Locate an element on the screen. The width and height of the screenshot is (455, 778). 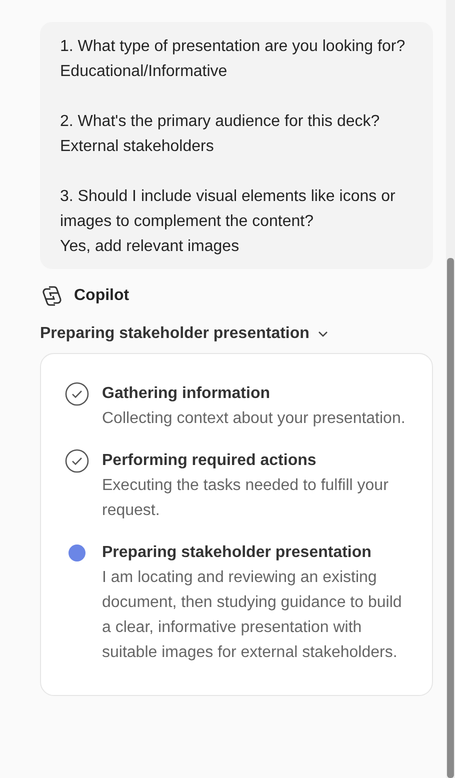
assistant-name: Copilot is located at coordinates (102, 296).